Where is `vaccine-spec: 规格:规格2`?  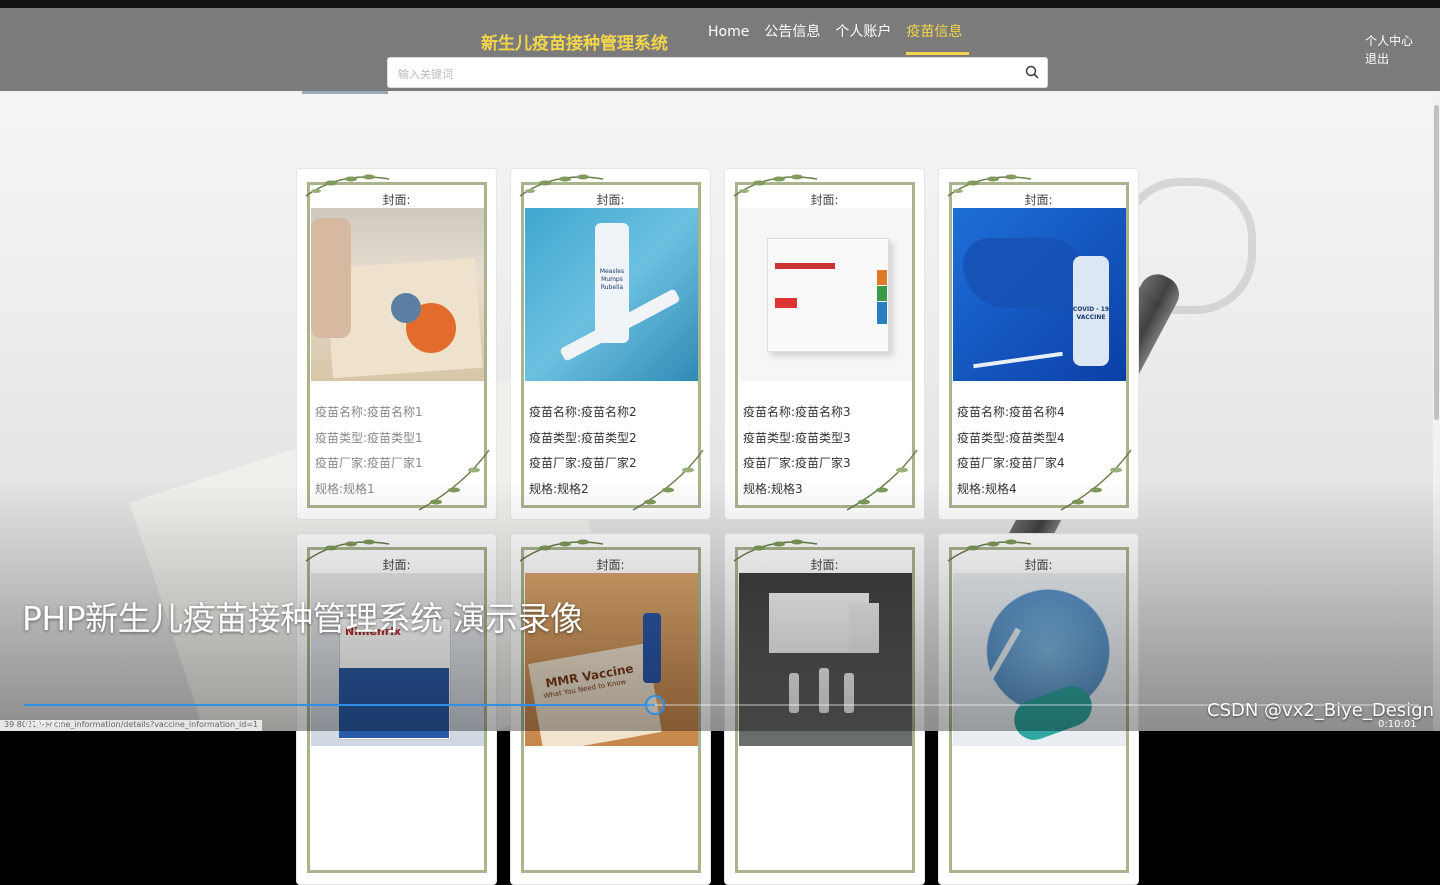
vaccine-spec: 规格:规格2 is located at coordinates (559, 488).